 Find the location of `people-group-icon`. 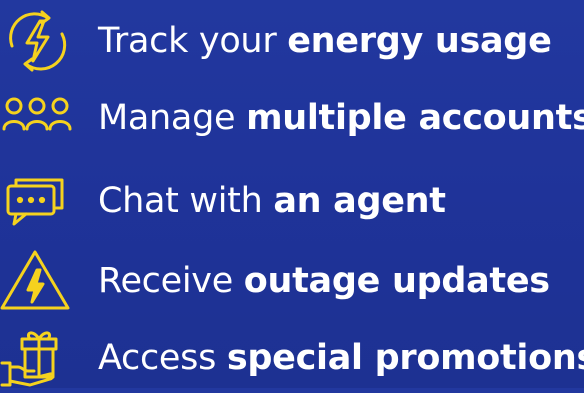

people-group-icon is located at coordinates (39, 118).